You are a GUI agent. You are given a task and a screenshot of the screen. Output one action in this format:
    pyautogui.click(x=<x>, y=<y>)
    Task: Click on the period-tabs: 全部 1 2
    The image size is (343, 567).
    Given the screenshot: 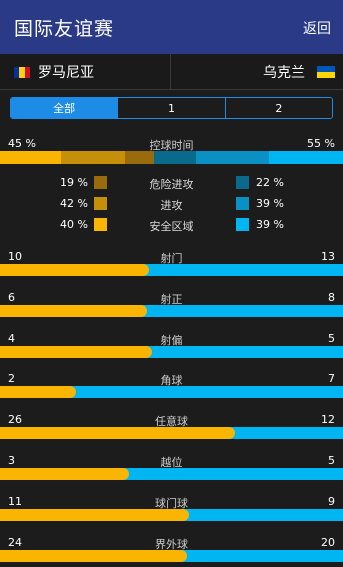 What is the action you would take?
    pyautogui.click(x=171, y=108)
    